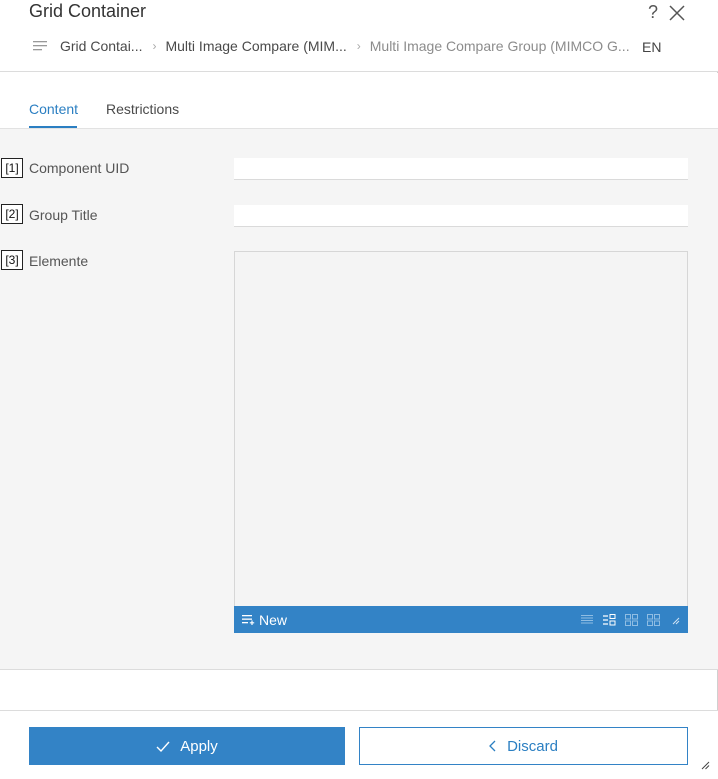 The height and width of the screenshot is (779, 718). Describe the element at coordinates (12, 168) in the screenshot. I see `field-index-badge: [1]` at that location.